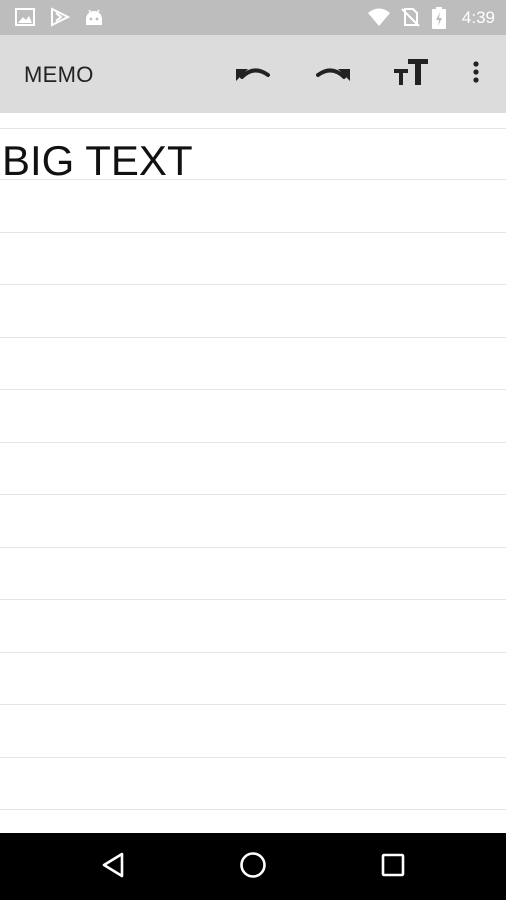  What do you see at coordinates (59, 74) in the screenshot?
I see `app-title: MEMO` at bounding box center [59, 74].